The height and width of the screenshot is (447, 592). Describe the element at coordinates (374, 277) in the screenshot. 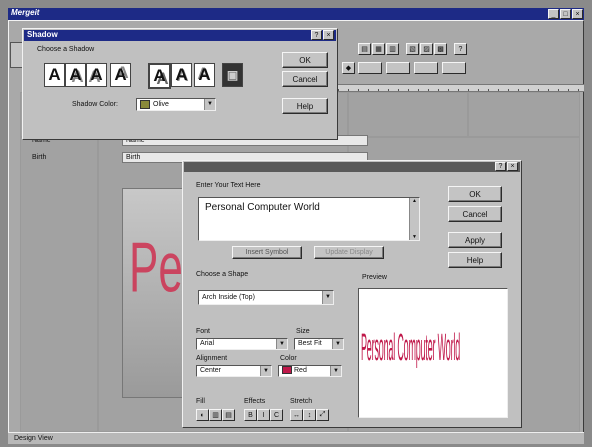

I see `preview-label: Preview` at that location.